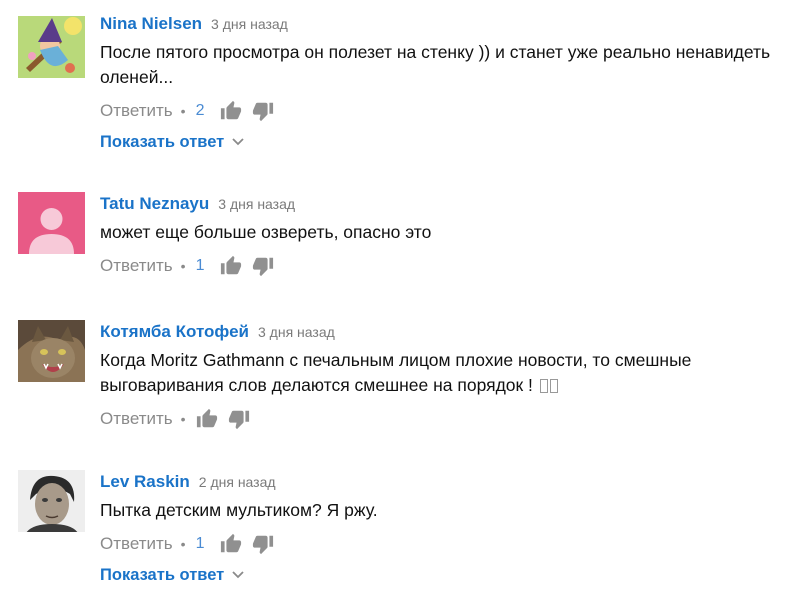  Describe the element at coordinates (450, 419) in the screenshot. I see `comment-actions: Ответить •` at that location.